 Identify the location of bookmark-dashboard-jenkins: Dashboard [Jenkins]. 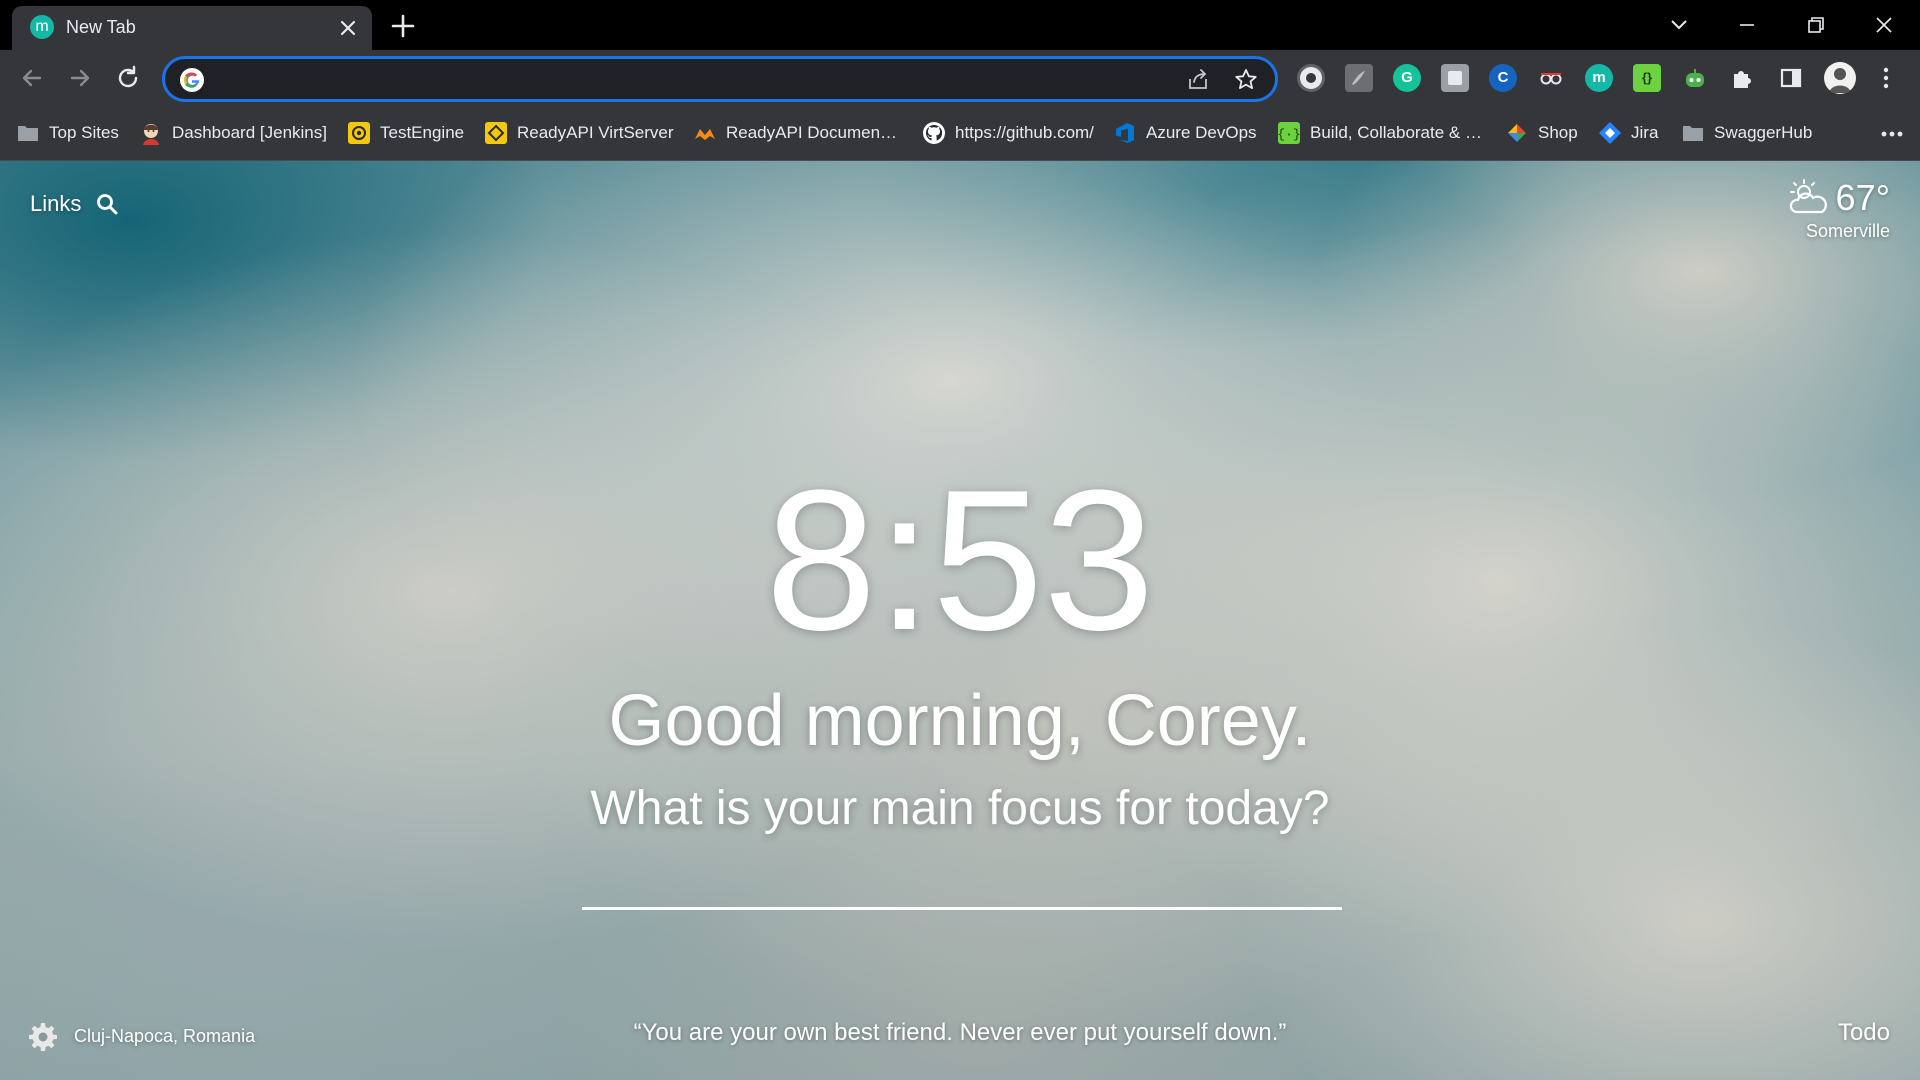
(233, 133).